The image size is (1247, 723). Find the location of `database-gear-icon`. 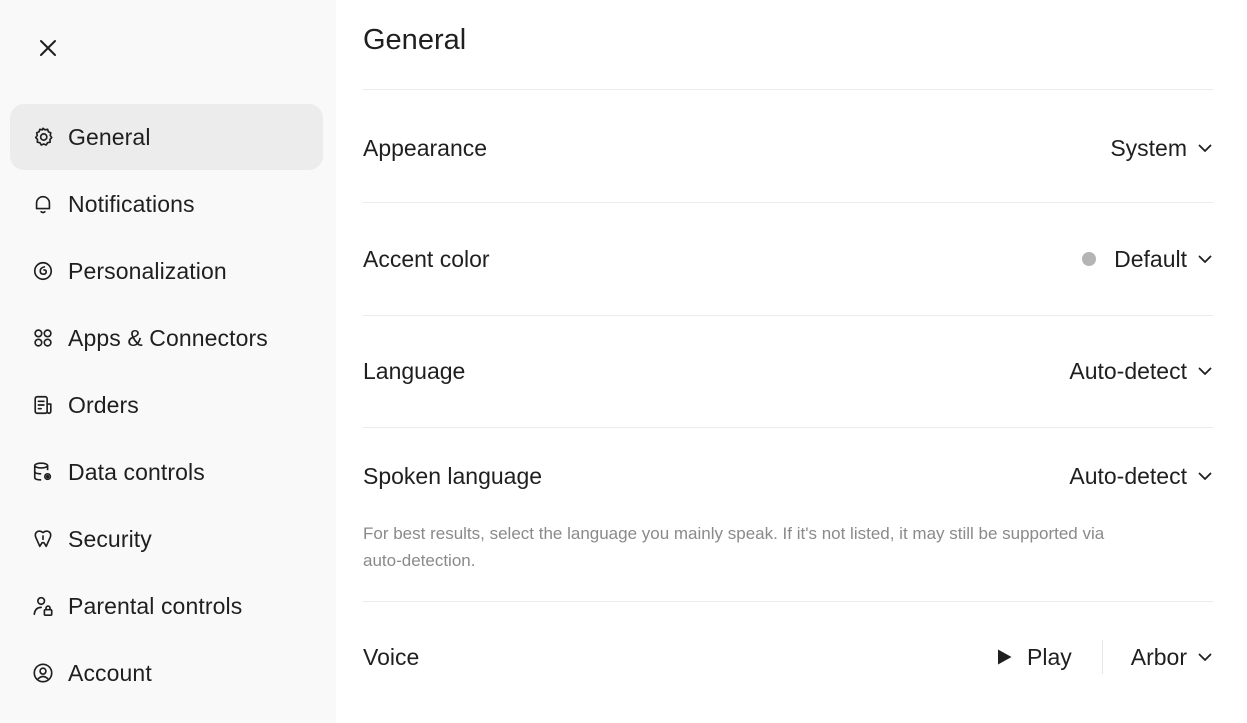

database-gear-icon is located at coordinates (43, 472).